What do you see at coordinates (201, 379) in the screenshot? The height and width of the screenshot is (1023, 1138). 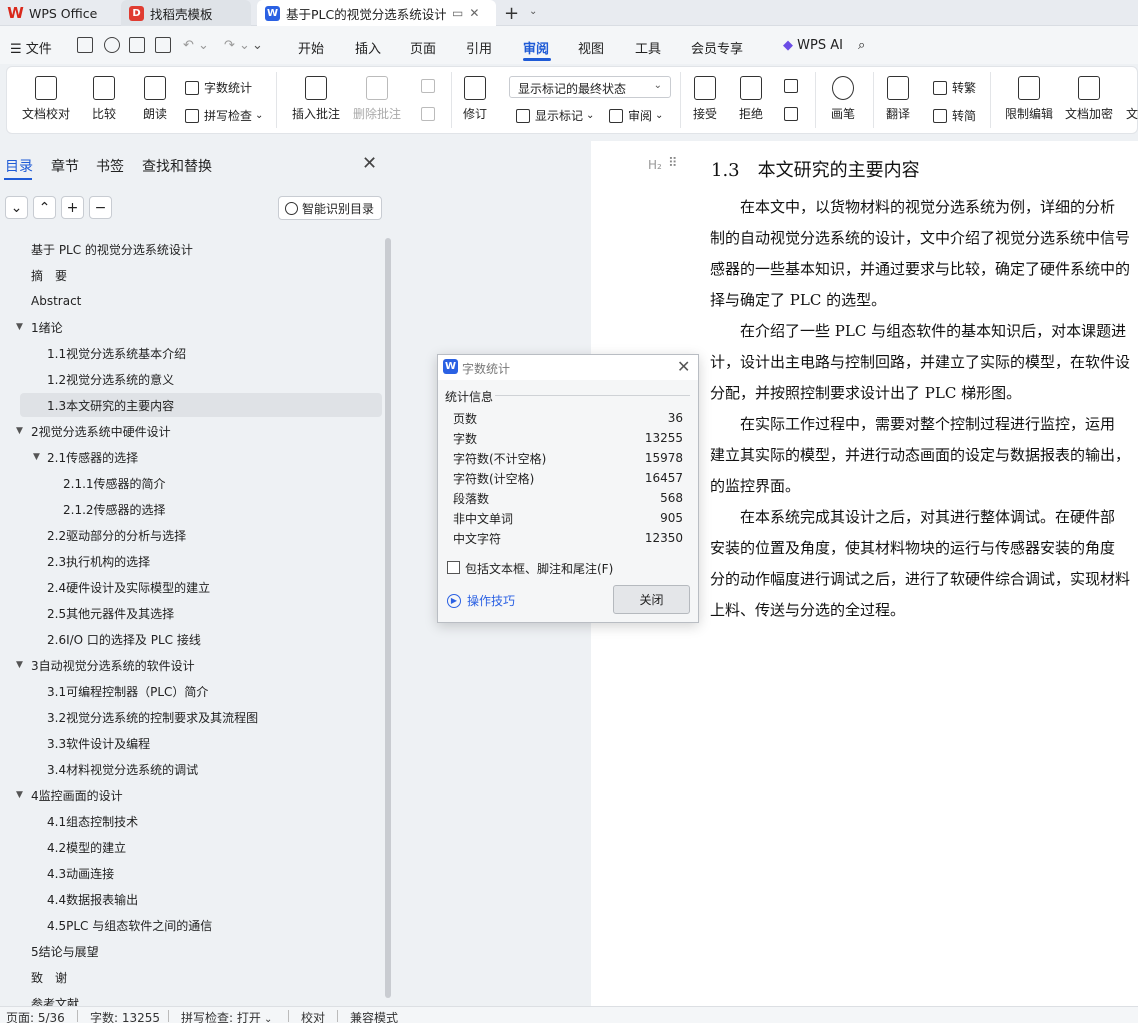 I see `toc-item: 1.2视觉分选系统的意义` at bounding box center [201, 379].